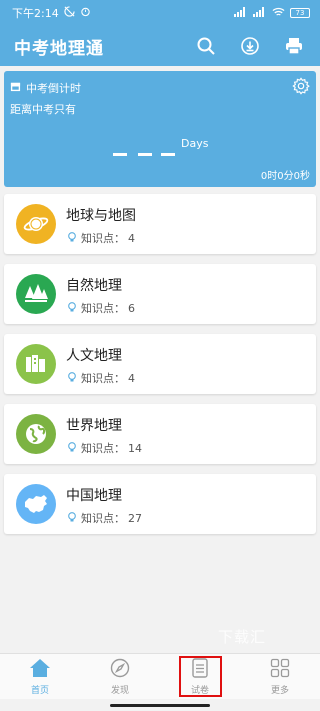  I want to click on subject-card-world: 世界地理 知识点： 14, so click(160, 434).